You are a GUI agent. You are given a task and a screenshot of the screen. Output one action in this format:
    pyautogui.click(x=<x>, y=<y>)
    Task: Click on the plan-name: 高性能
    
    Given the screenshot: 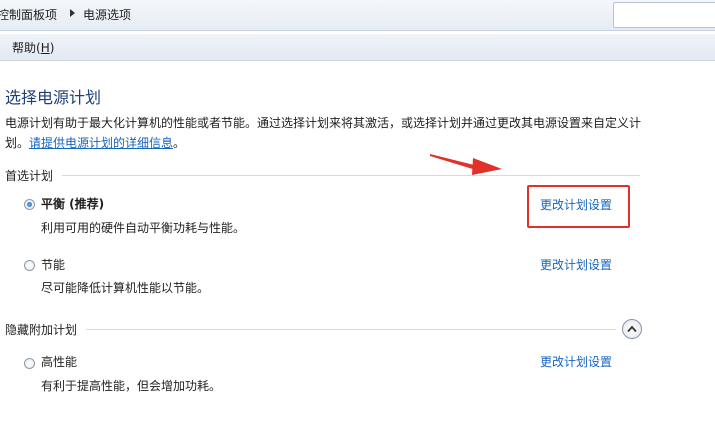 What is the action you would take?
    pyautogui.click(x=59, y=361)
    